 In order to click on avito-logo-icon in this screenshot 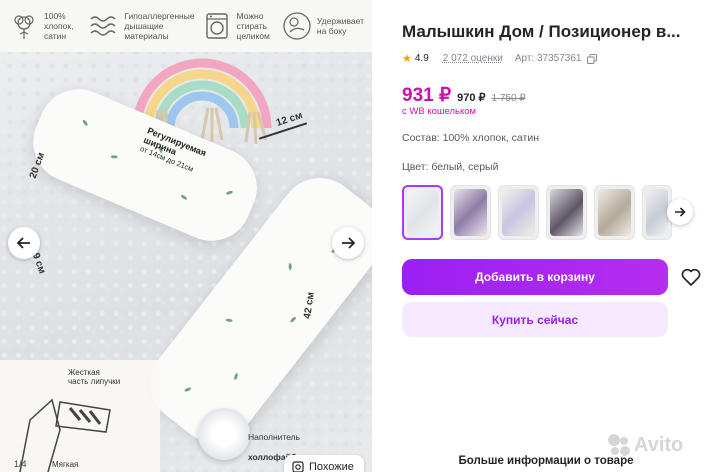, I will do `click(619, 445)`.